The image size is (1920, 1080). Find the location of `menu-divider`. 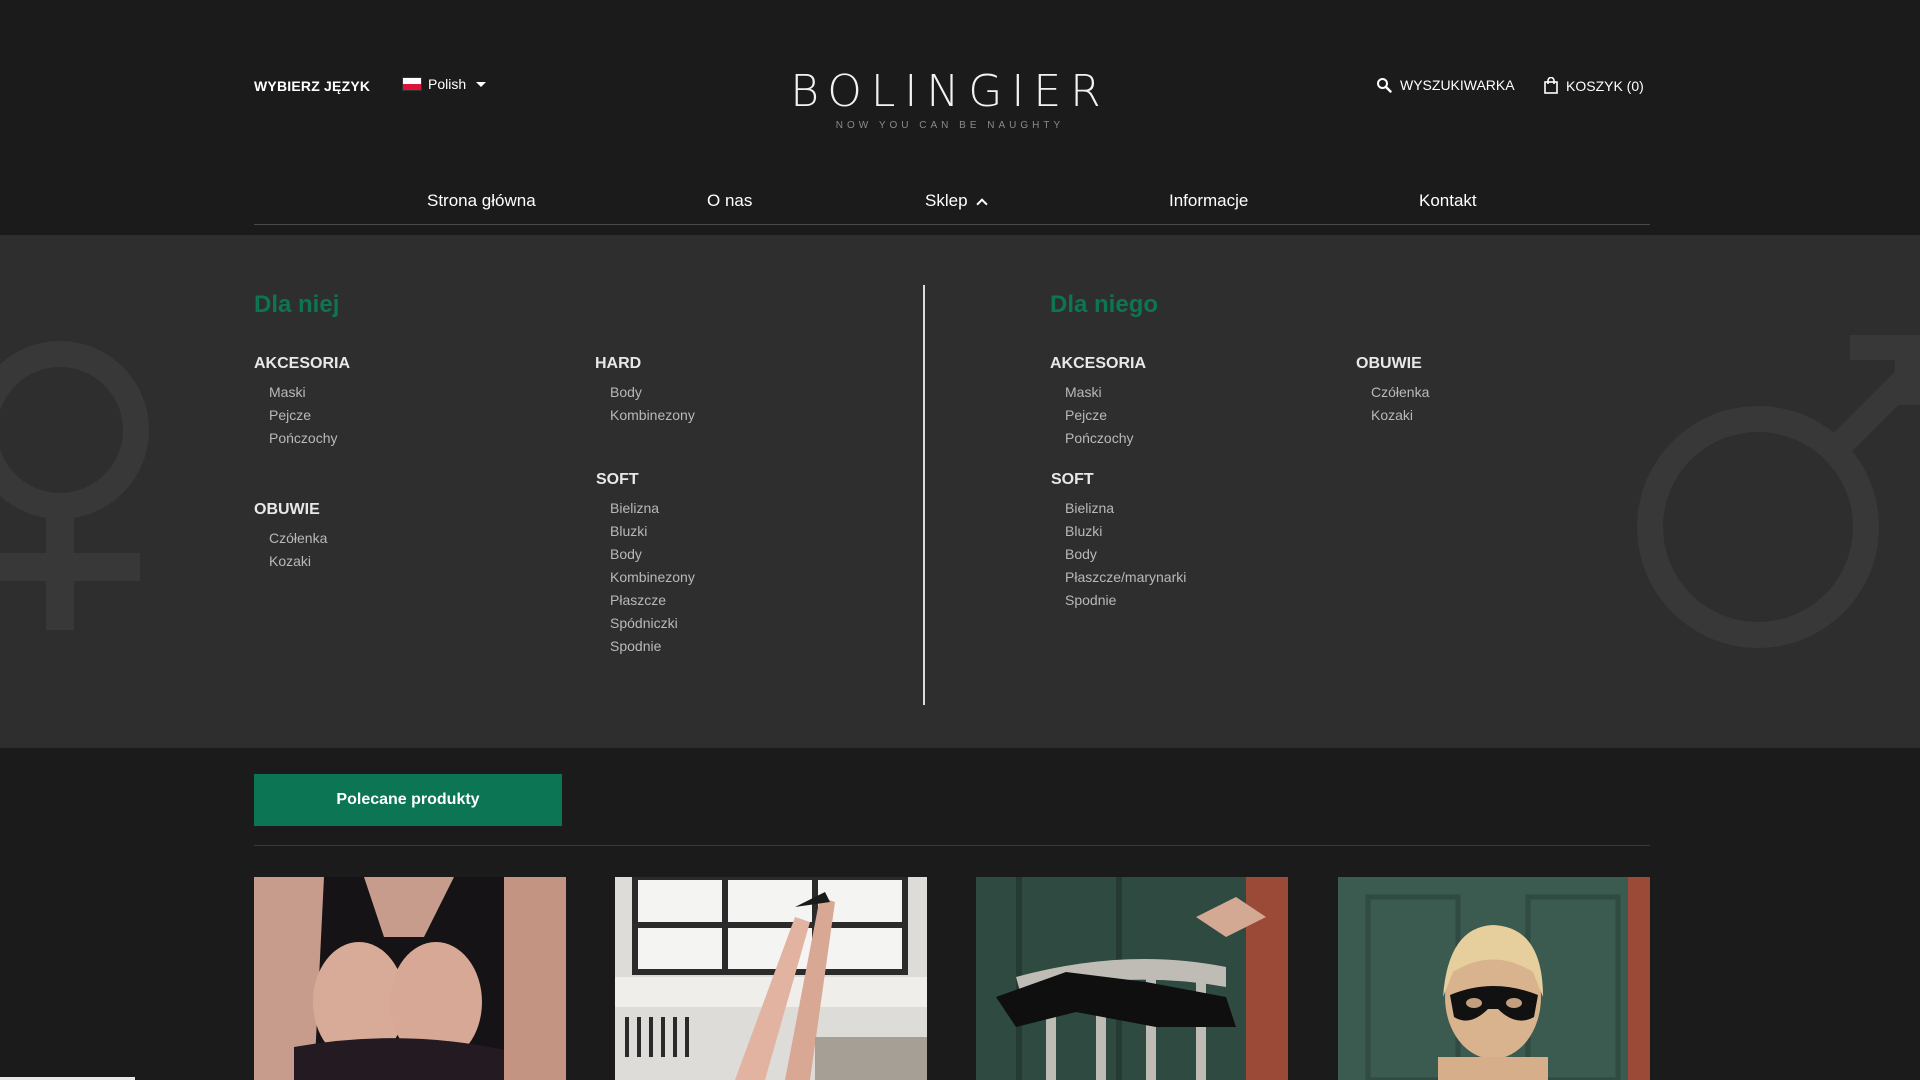

menu-divider is located at coordinates (924, 495).